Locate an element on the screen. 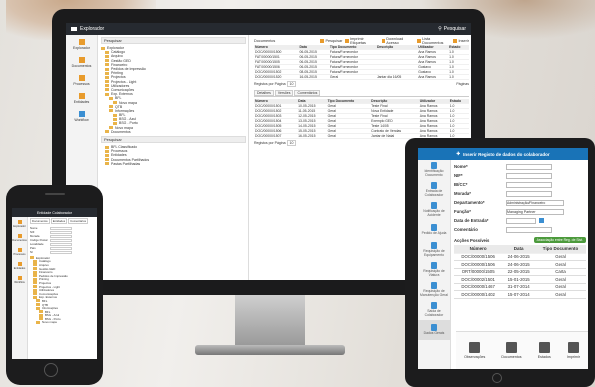 Image resolution: width=595 pixels, height=387 pixels. imprimir-button: Imprimir is located at coordinates (573, 350).